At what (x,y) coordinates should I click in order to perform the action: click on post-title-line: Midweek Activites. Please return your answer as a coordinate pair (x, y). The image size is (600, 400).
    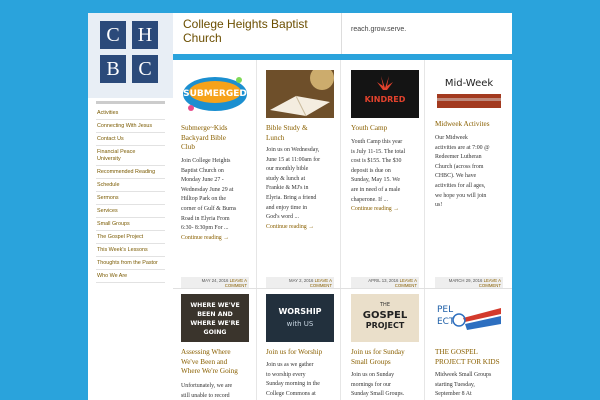
    Looking at the image, I should click on (462, 124).